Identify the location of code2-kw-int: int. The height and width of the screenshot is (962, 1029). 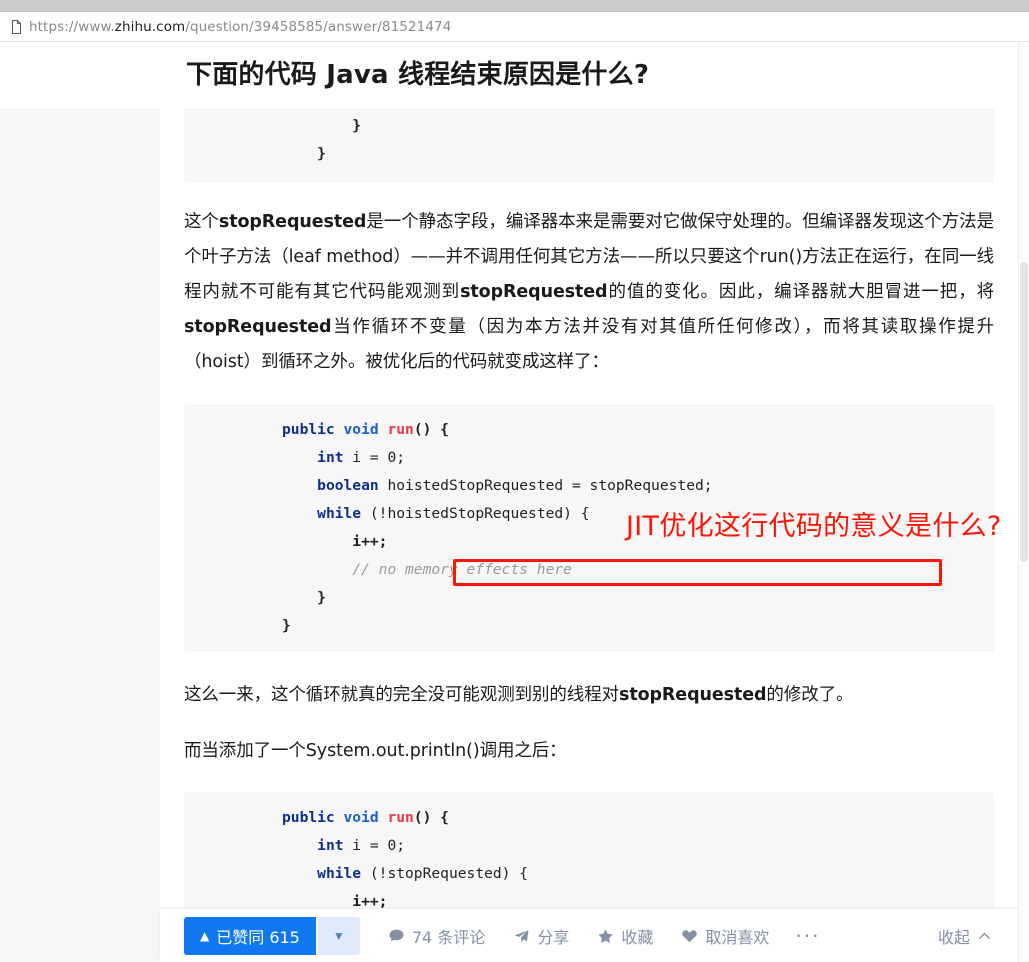
(330, 845).